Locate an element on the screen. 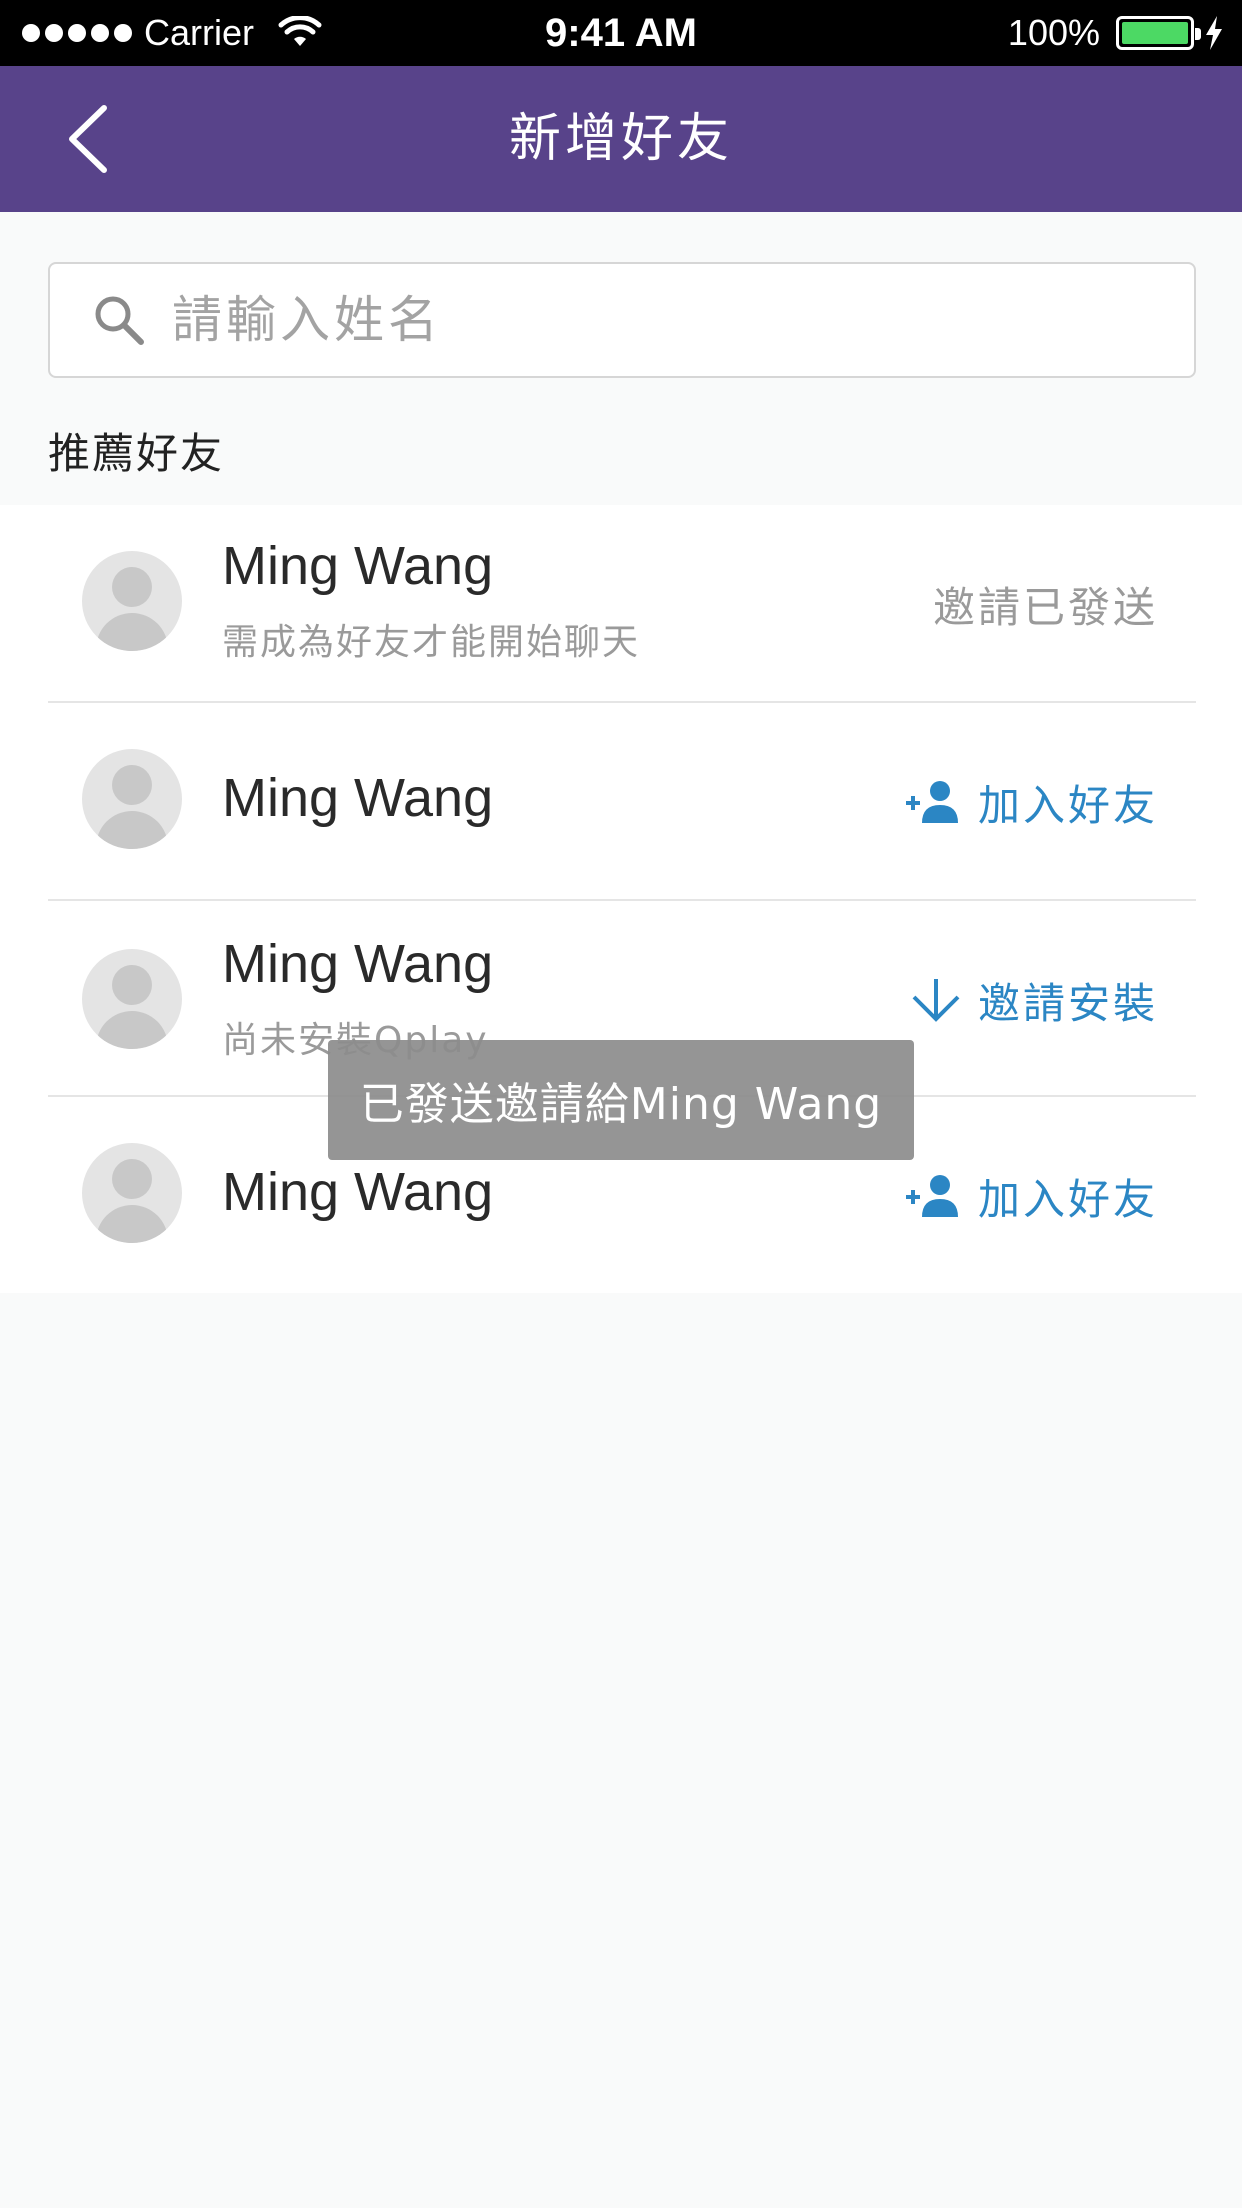  page-title: 新增好友 is located at coordinates (620, 139).